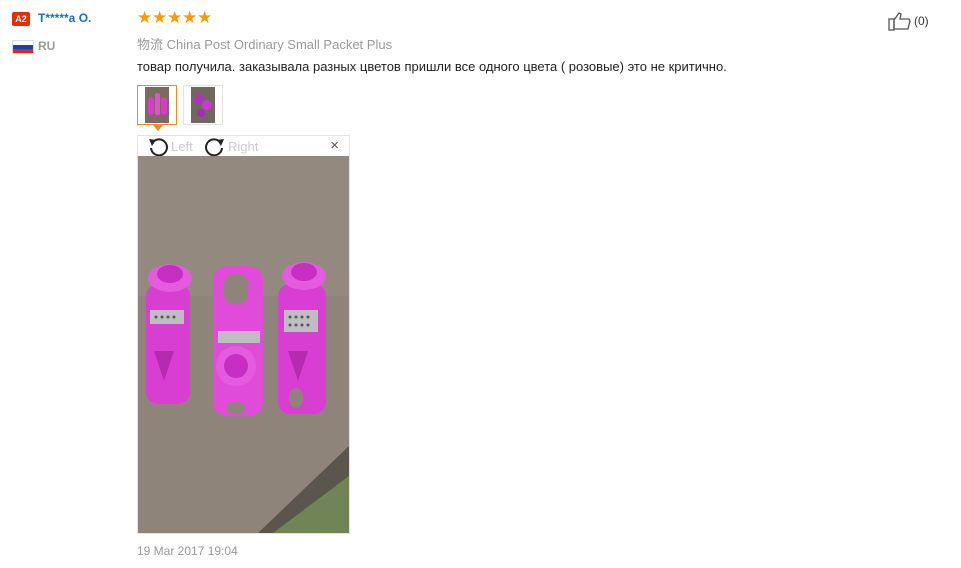  I want to click on viewer-toolbar: Left Right ×, so click(243, 146).